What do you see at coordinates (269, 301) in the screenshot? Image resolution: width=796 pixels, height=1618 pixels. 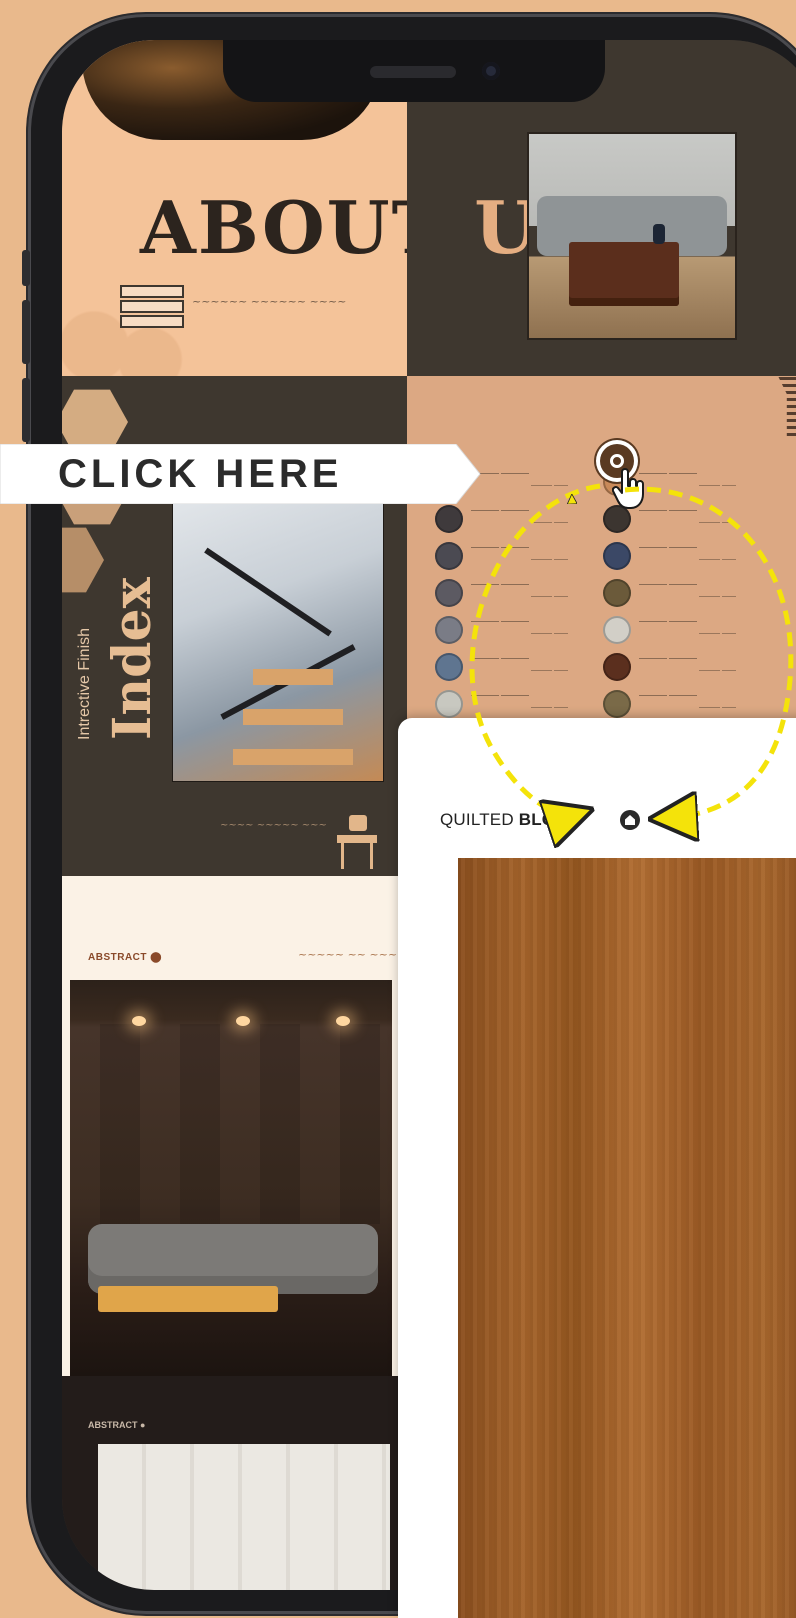 I see `signature-script: ~~~~~~ ~~~~~~ ~~~~` at bounding box center [269, 301].